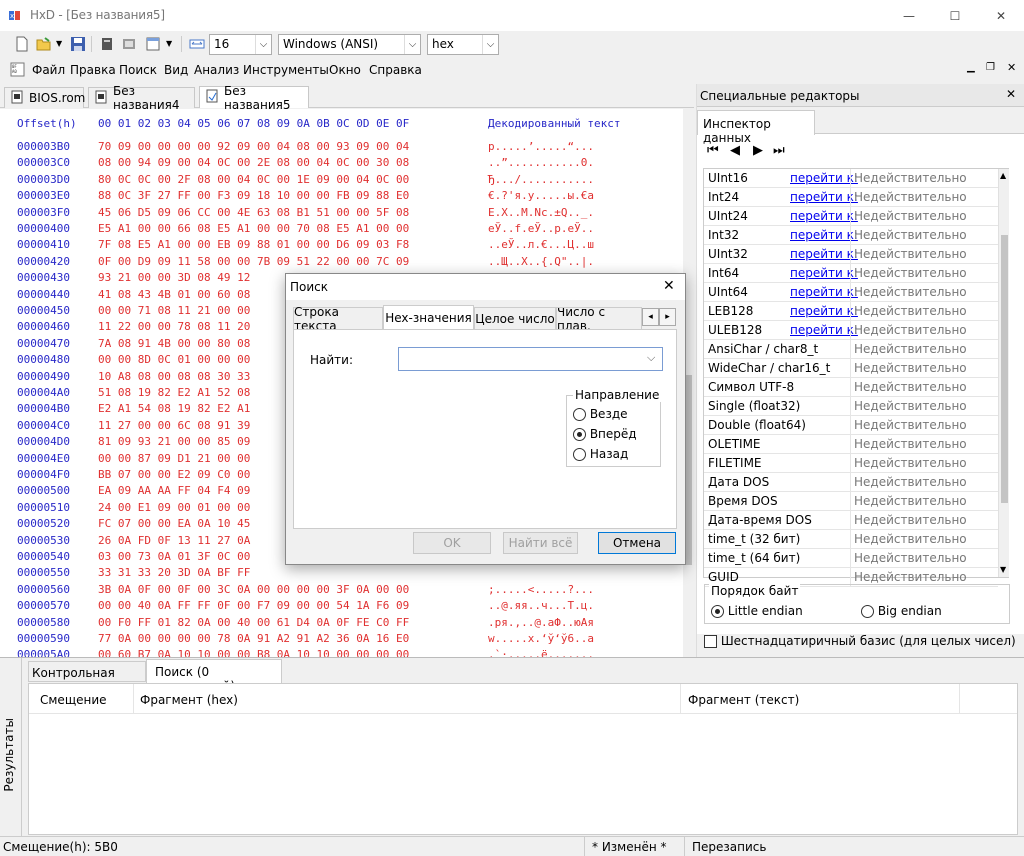 The height and width of the screenshot is (856, 1024). Describe the element at coordinates (851, 406) in the screenshot. I see `inspector-row: Single (float32) Недействительно` at that location.